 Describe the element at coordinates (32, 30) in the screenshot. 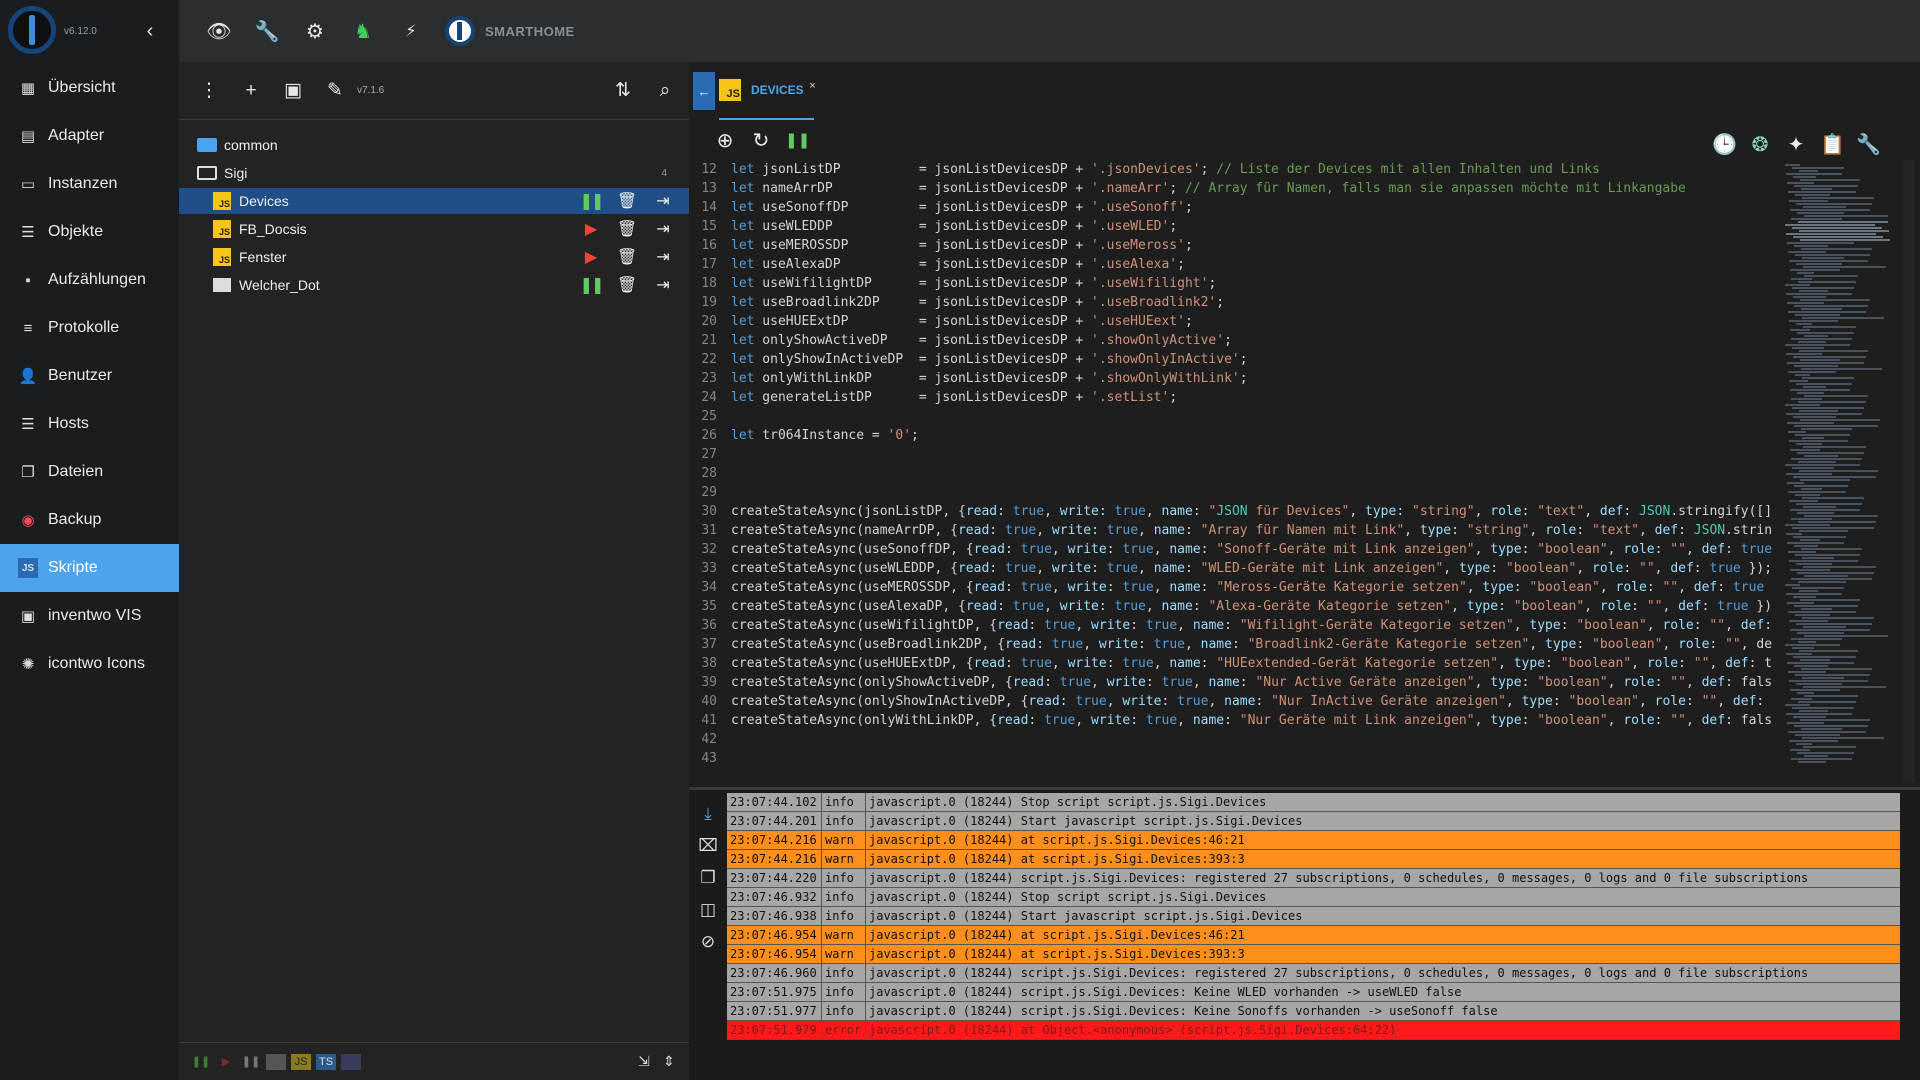

I see `iobroker-logo` at that location.